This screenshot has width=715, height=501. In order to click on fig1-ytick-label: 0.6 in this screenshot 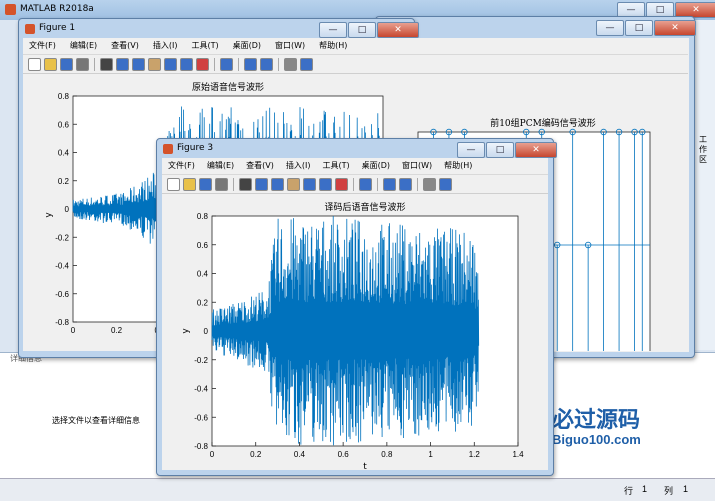, I will do `click(64, 124)`.